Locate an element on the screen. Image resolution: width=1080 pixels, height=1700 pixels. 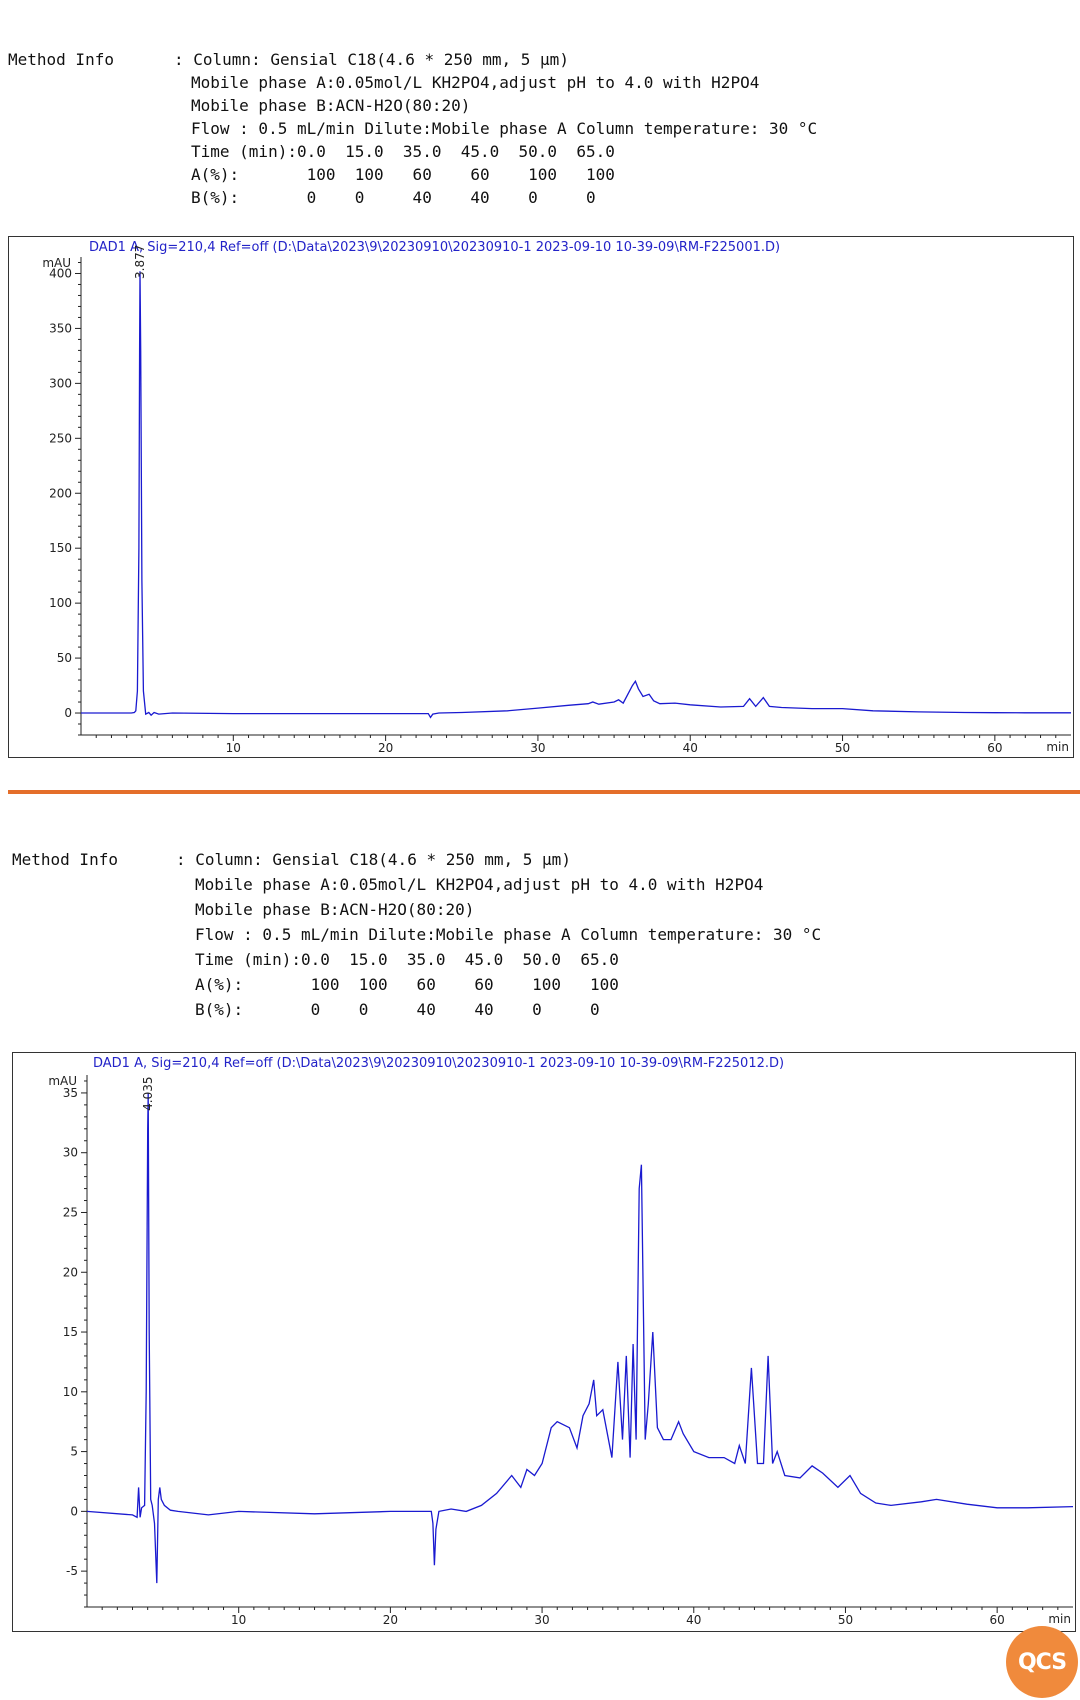
y-tick-label: 400 is located at coordinates (60, 273).